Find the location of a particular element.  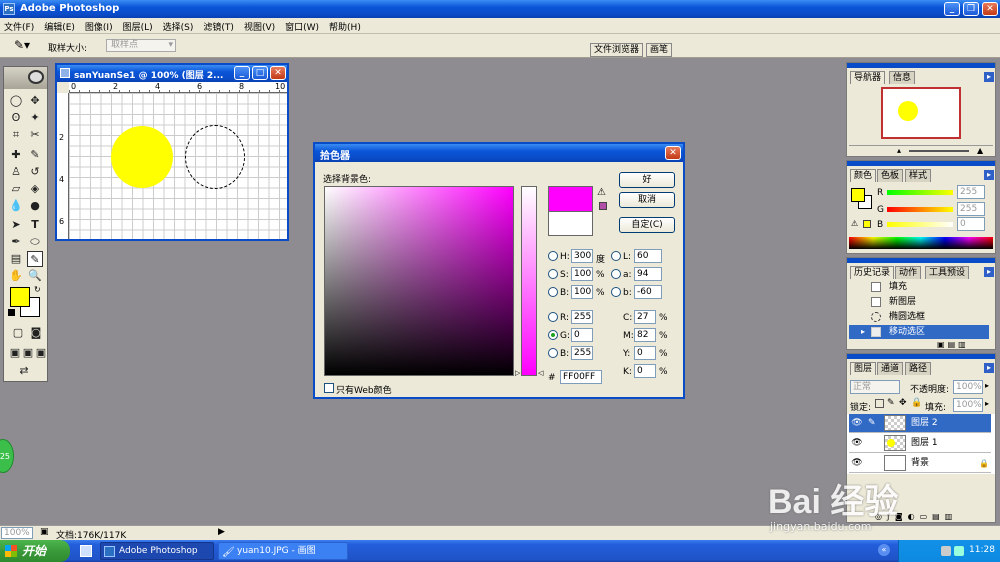

input-c: 27 is located at coordinates (645, 317).